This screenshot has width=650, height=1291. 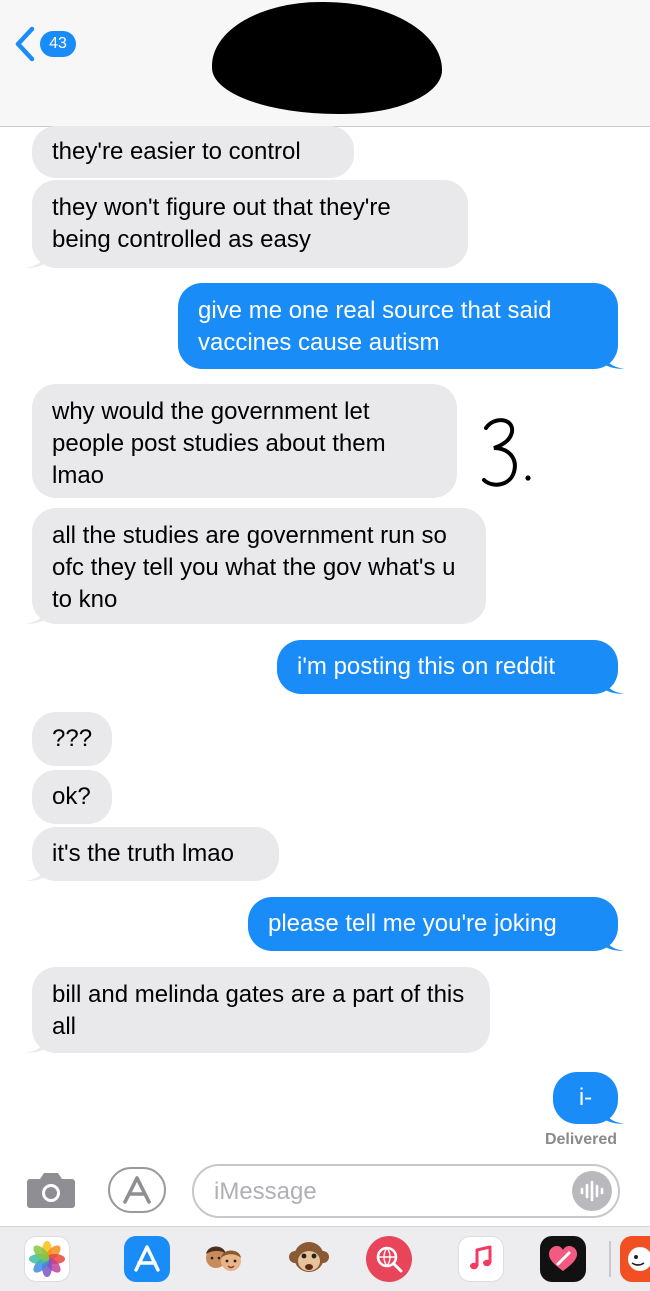 I want to click on voice-message-button, so click(x=592, y=1191).